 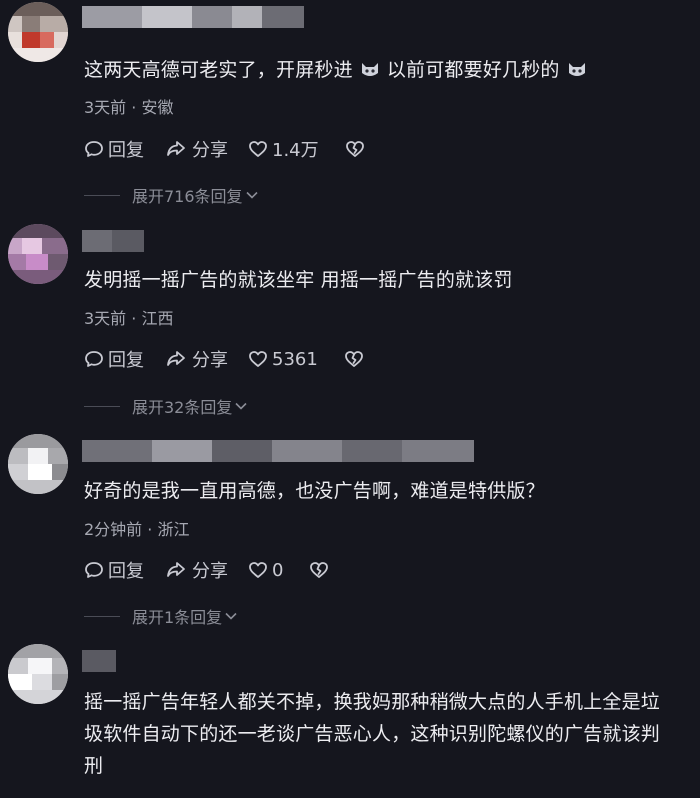 I want to click on expand-replies: 展开32条回复, so click(x=166, y=406).